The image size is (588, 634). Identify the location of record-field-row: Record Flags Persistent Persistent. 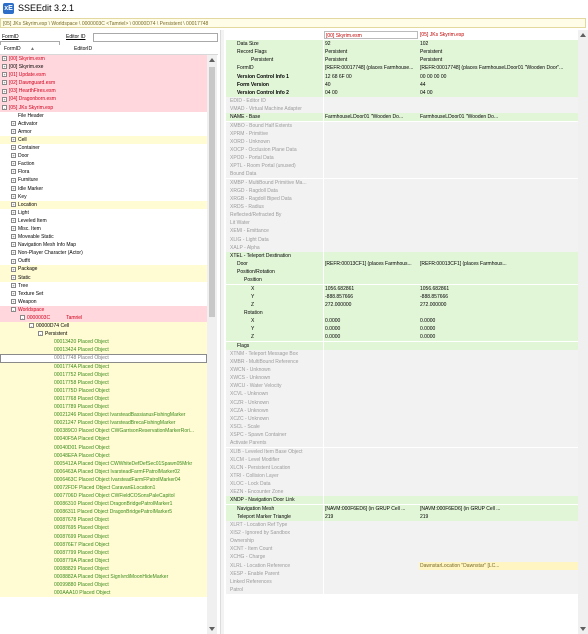
(407, 52).